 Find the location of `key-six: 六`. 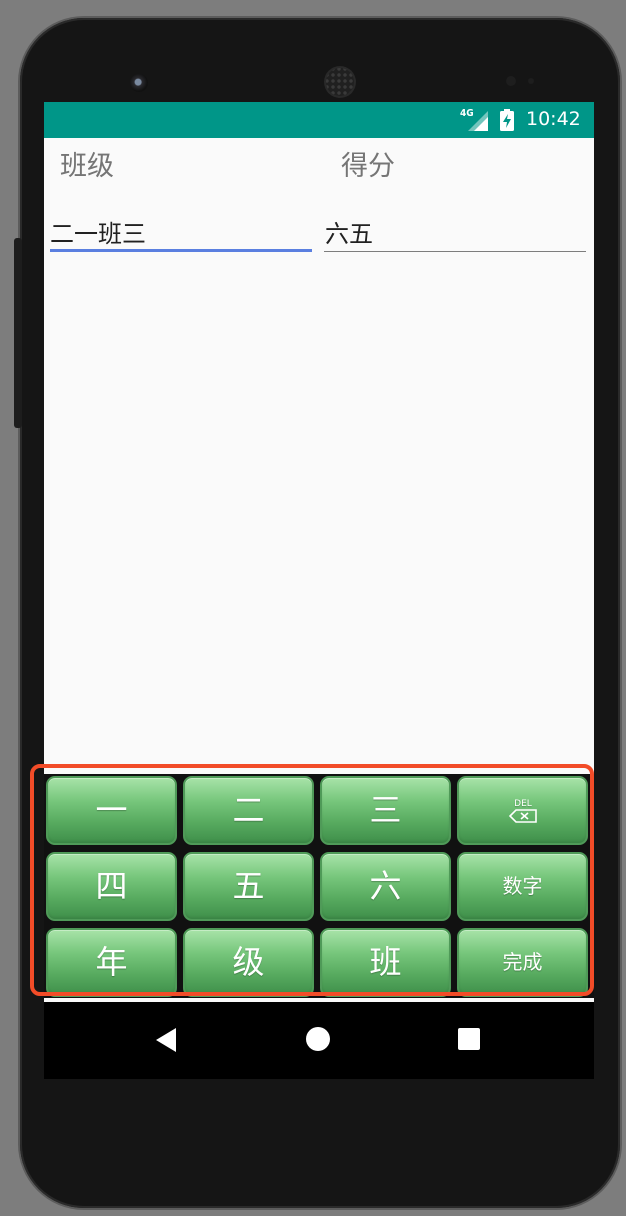

key-six: 六 is located at coordinates (385, 886).